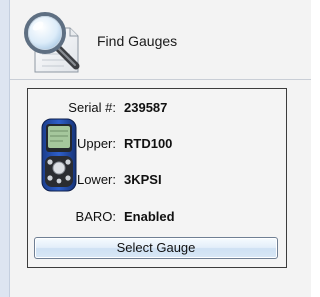 The image size is (320, 297). Describe the element at coordinates (146, 107) in the screenshot. I see `serial-value: 239587` at that location.